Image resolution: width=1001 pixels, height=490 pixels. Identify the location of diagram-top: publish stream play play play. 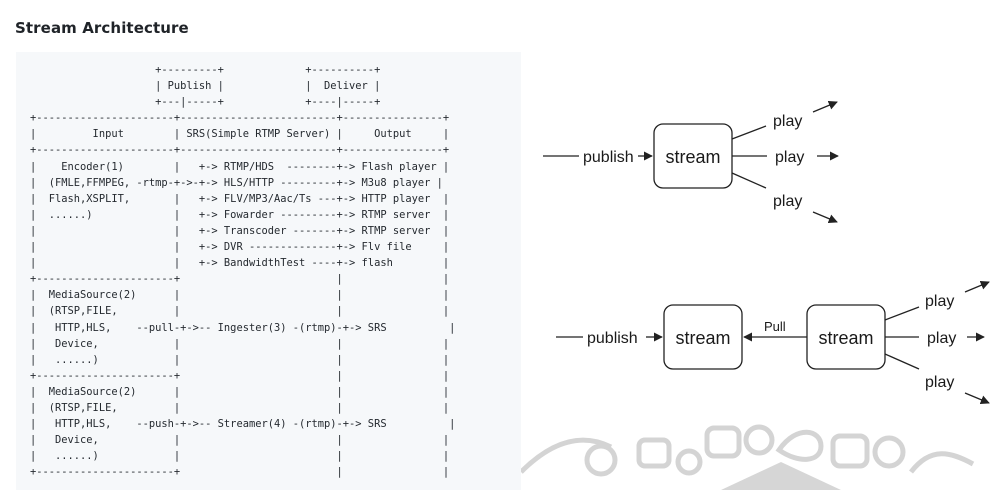
(691, 162).